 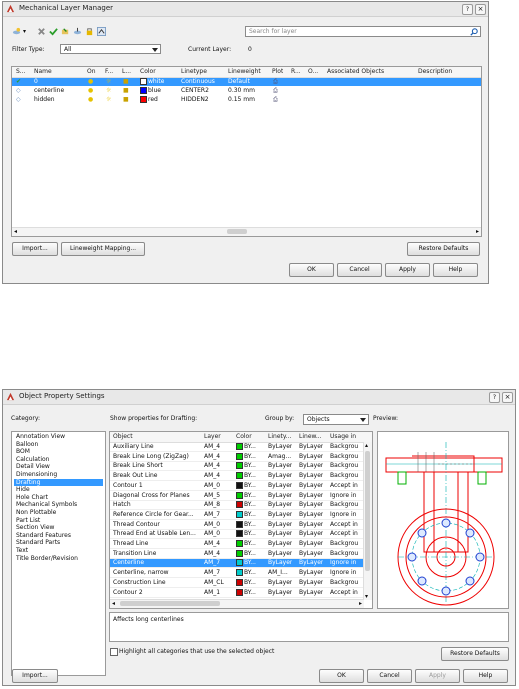 I want to click on category-item: Mechanical Symbols, so click(x=58, y=505).